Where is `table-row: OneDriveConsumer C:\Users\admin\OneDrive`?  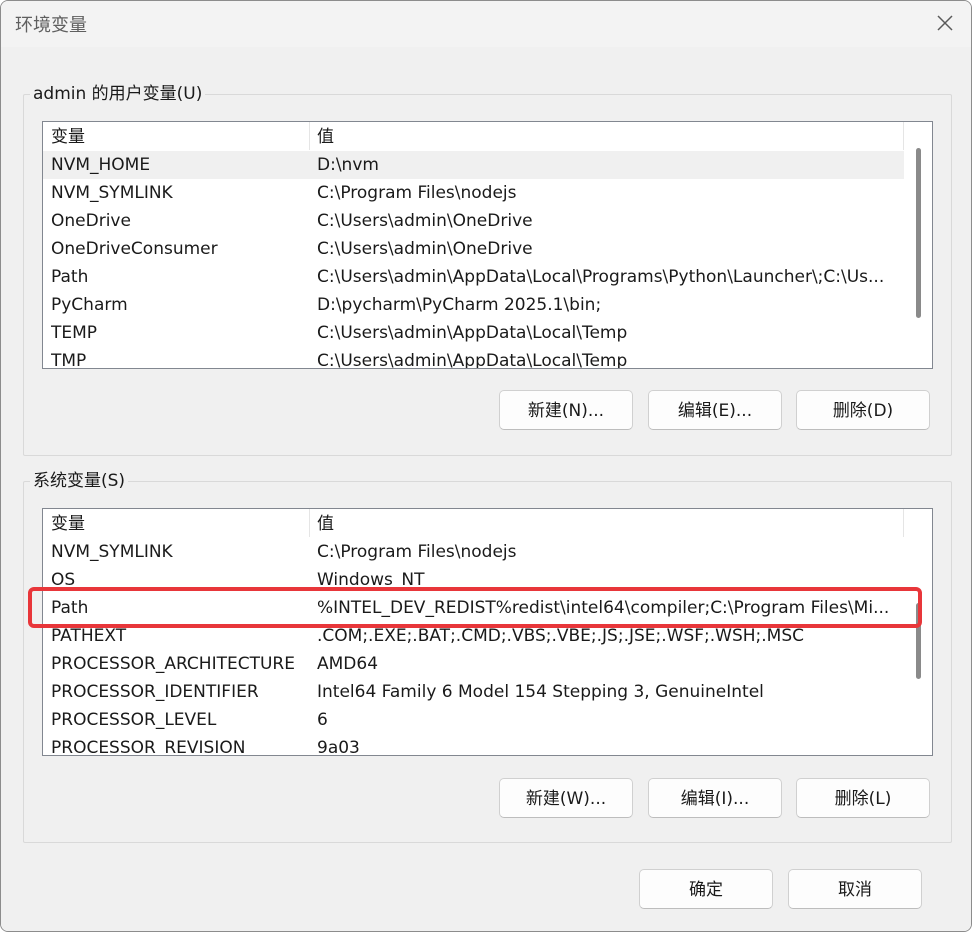
table-row: OneDriveConsumer C:\Users\admin\OneDrive is located at coordinates (473, 249).